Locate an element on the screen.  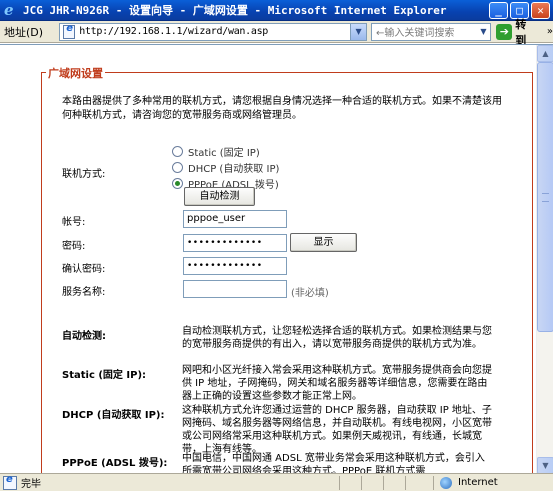
radio-static-button is located at coordinates (177, 151).